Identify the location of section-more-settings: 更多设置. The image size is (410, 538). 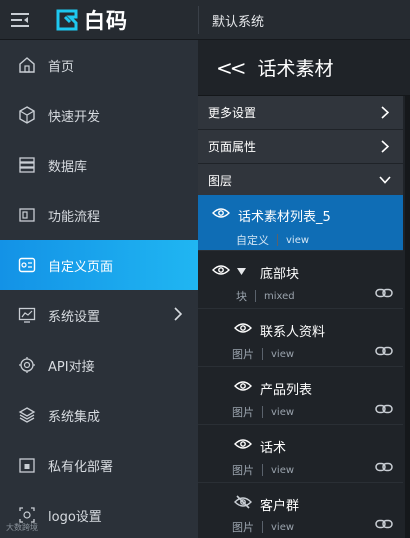
(300, 112).